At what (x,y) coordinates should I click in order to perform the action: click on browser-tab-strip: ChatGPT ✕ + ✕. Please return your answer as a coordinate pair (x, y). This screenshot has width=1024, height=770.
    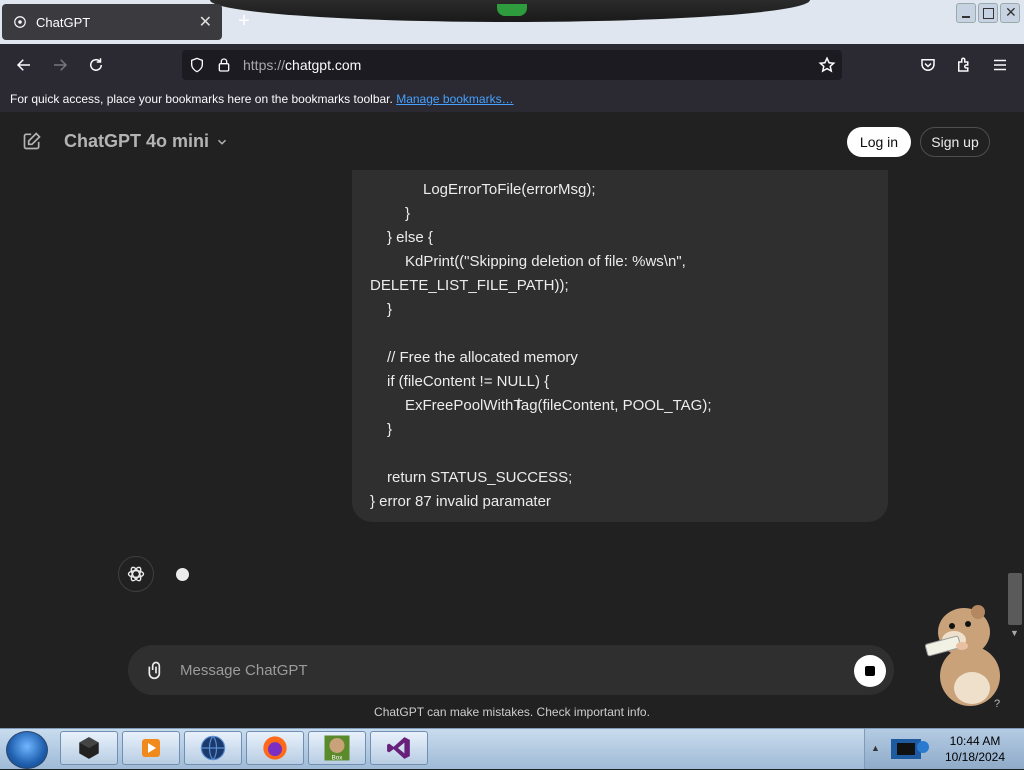
    Looking at the image, I should click on (512, 22).